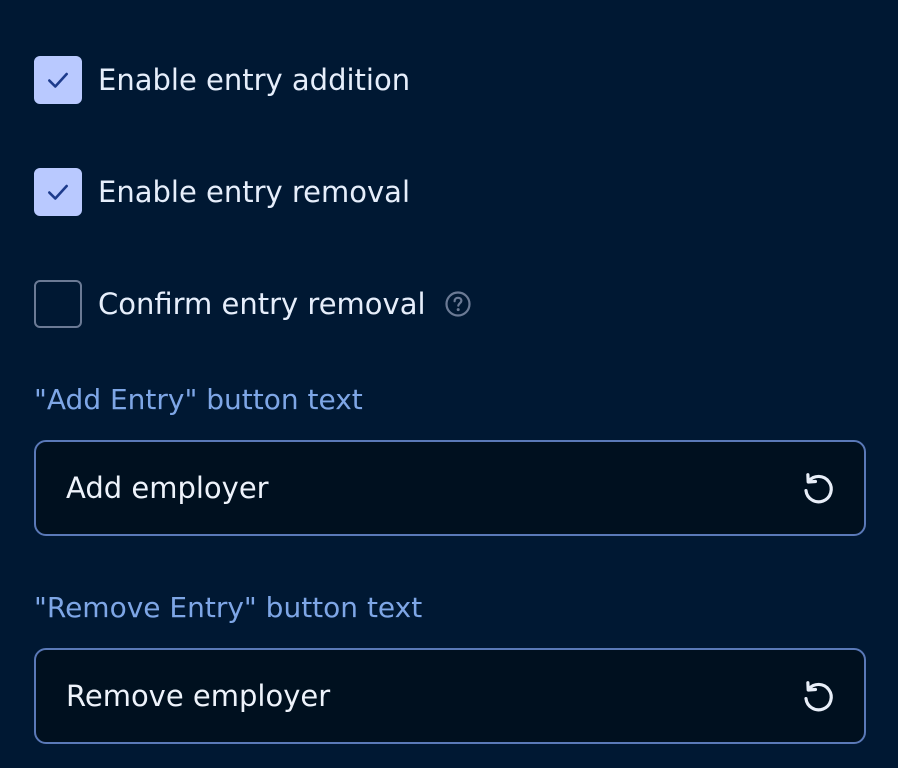  I want to click on enable-entry-addition-label: Enable entry addition, so click(254, 80).